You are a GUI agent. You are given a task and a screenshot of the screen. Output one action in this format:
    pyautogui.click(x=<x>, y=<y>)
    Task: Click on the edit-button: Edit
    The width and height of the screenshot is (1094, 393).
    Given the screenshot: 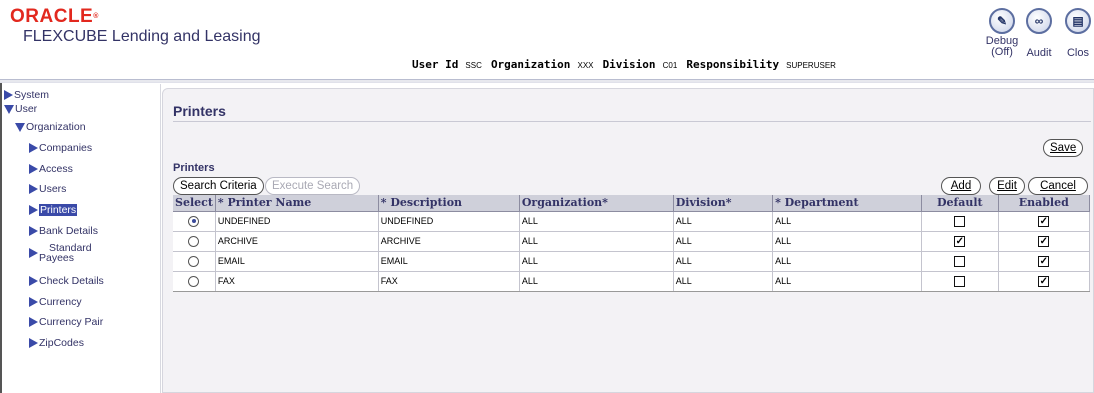 What is the action you would take?
    pyautogui.click(x=1007, y=186)
    